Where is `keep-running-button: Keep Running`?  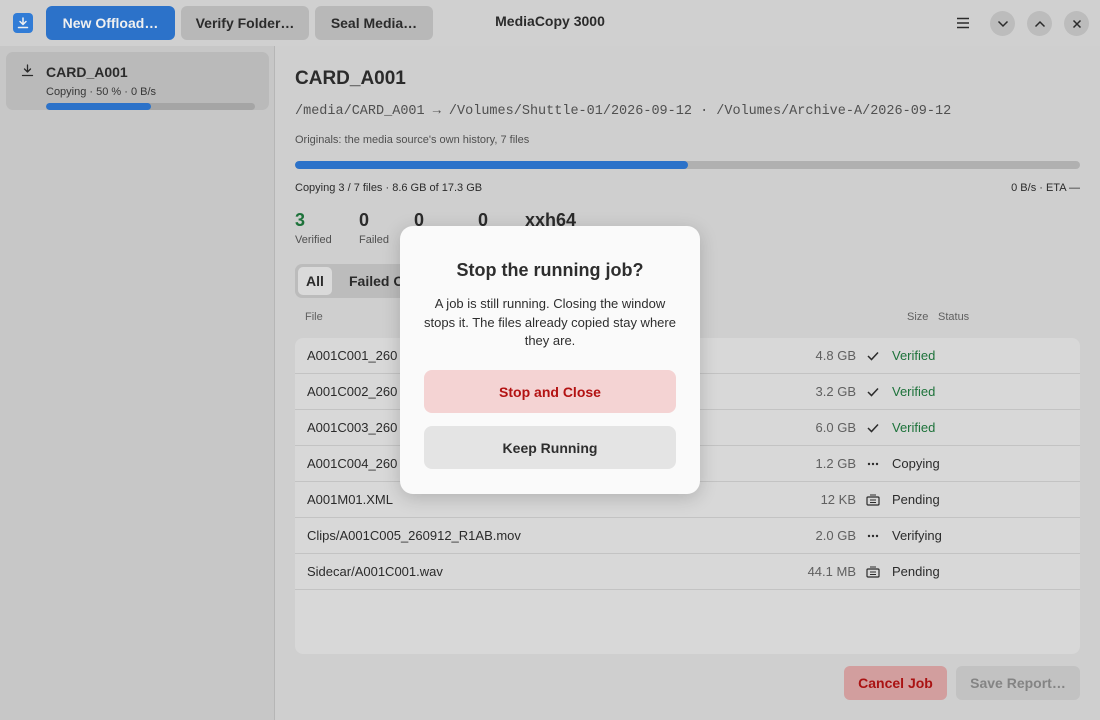 keep-running-button: Keep Running is located at coordinates (550, 447).